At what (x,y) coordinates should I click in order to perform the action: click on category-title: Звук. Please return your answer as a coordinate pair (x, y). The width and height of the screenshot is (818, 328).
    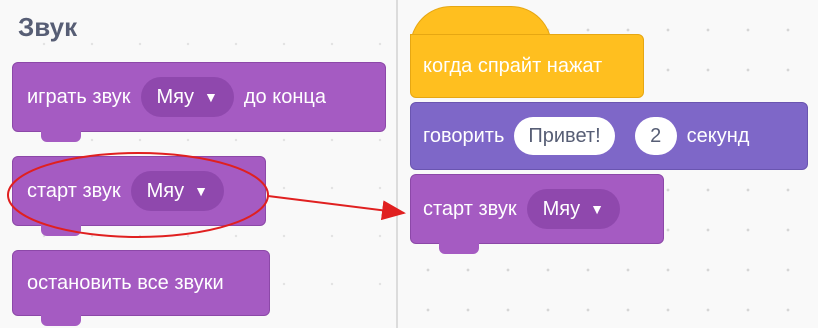
    Looking at the image, I should click on (48, 27).